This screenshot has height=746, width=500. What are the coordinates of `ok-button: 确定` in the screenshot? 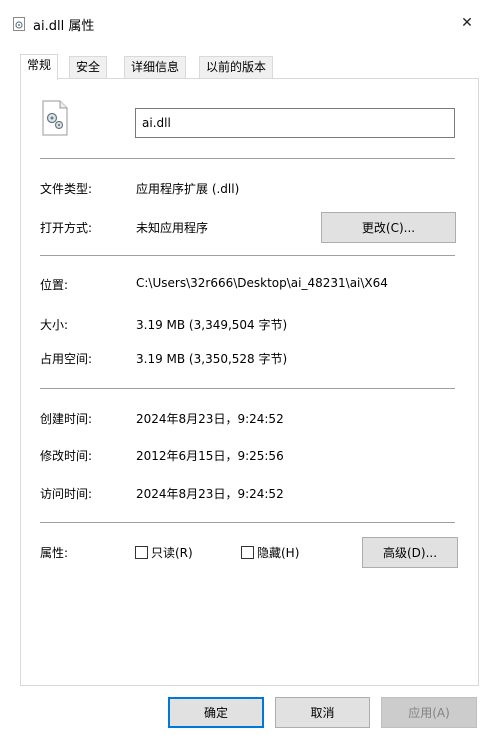 It's located at (216, 712).